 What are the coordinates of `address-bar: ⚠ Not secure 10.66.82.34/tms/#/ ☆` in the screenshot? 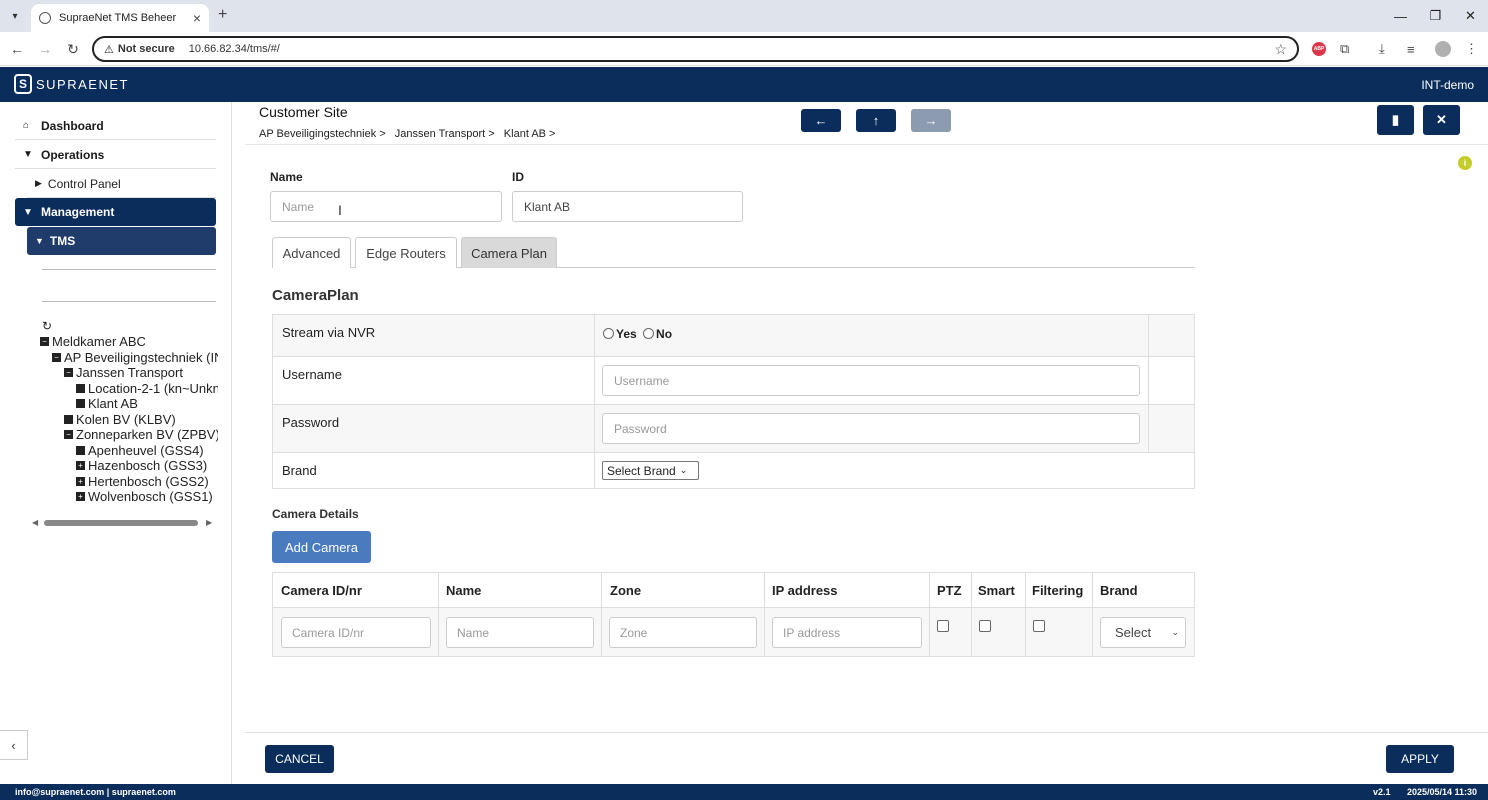 It's located at (695, 49).